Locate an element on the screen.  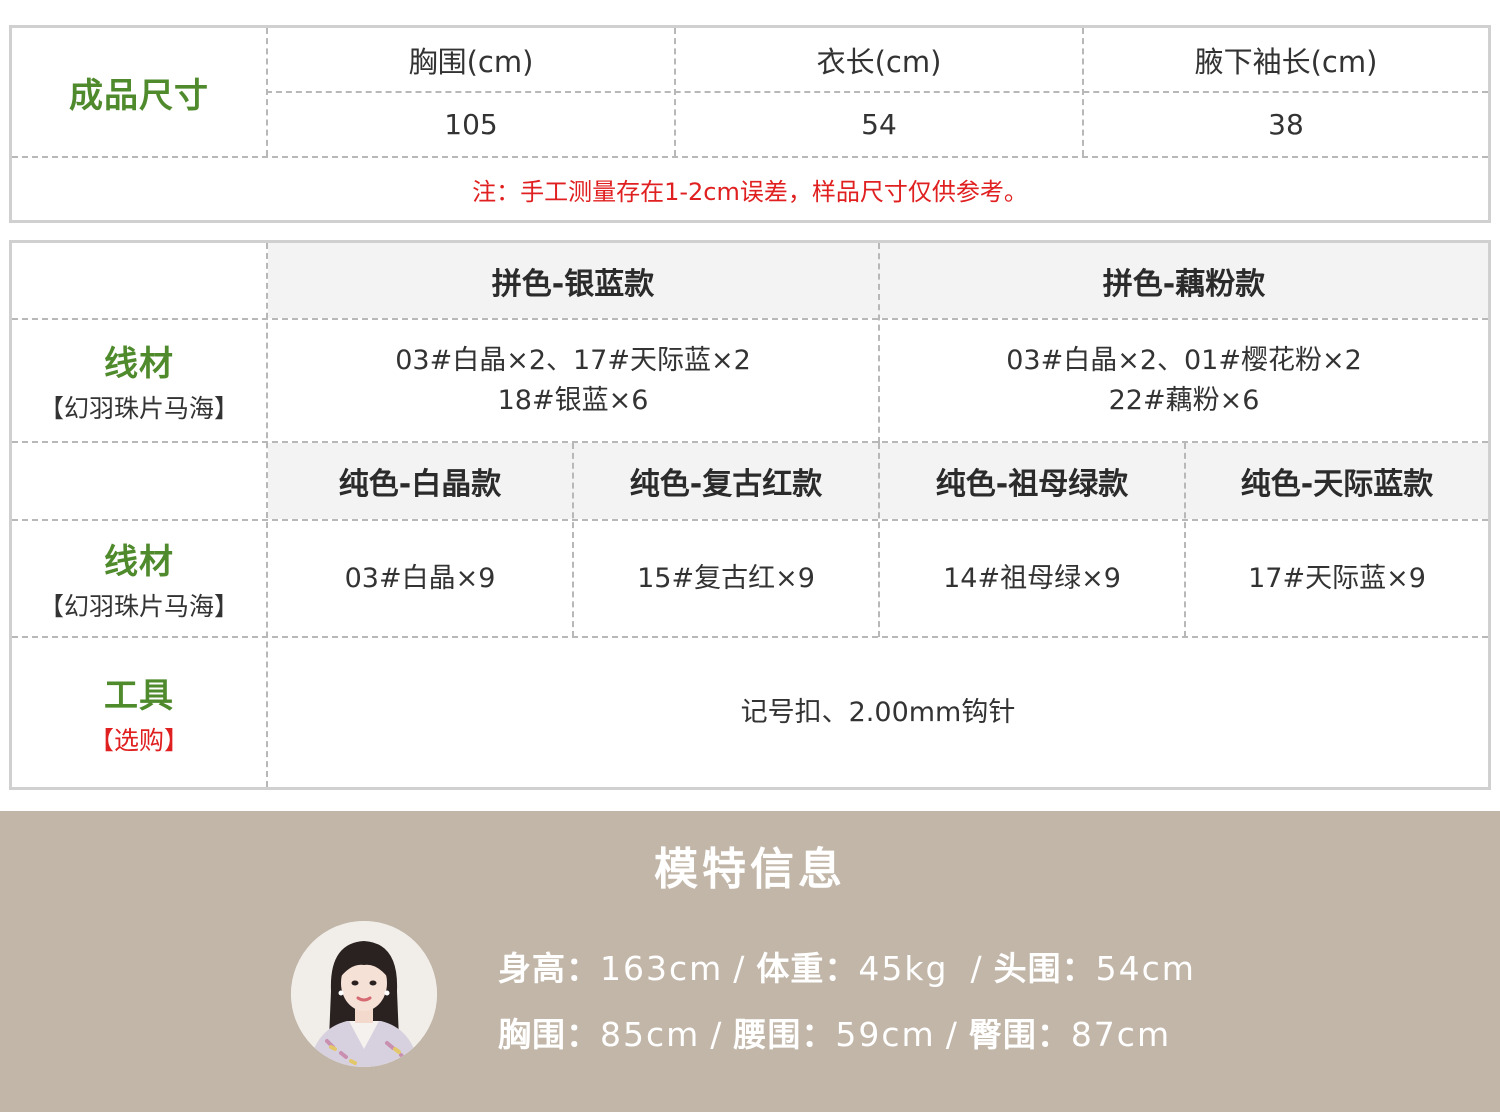
measurement-note-cell: 注：手工测量存在1-2cm误差，样品尺寸仅供参考。 is located at coordinates (750, 189).